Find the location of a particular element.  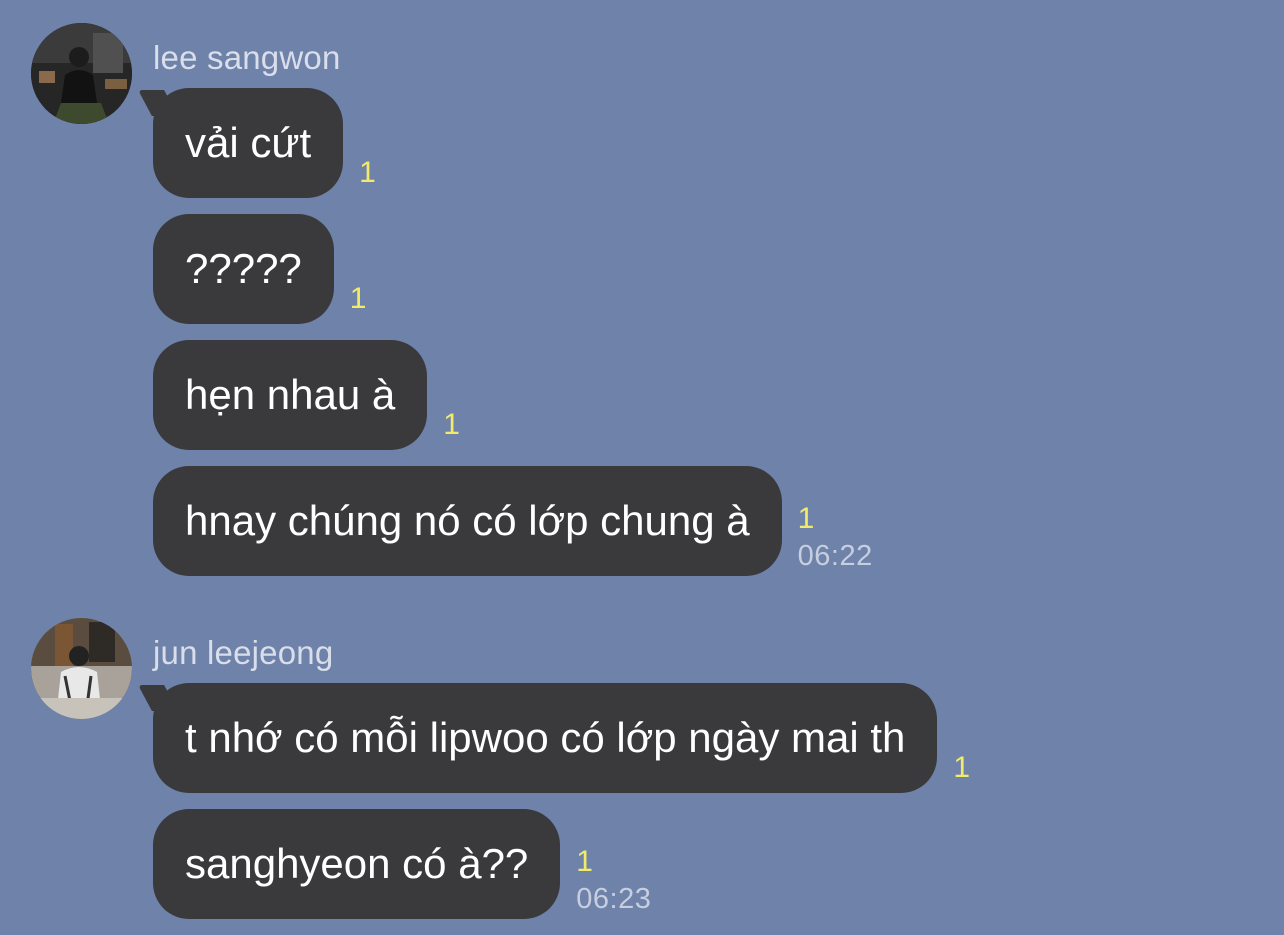

message-bubble: ????? is located at coordinates (243, 269).